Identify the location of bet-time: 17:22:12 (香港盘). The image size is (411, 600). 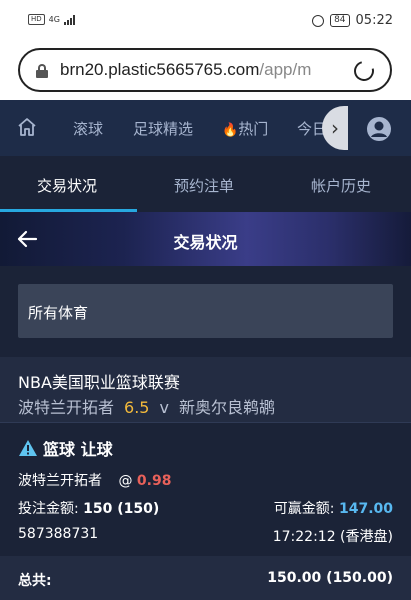
(332, 537).